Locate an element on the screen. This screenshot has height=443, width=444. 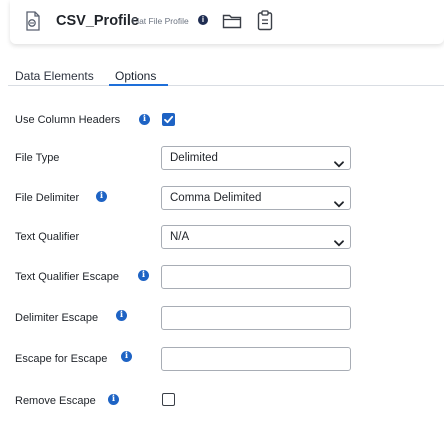
file-delimiter-info-icon: i is located at coordinates (101, 196).